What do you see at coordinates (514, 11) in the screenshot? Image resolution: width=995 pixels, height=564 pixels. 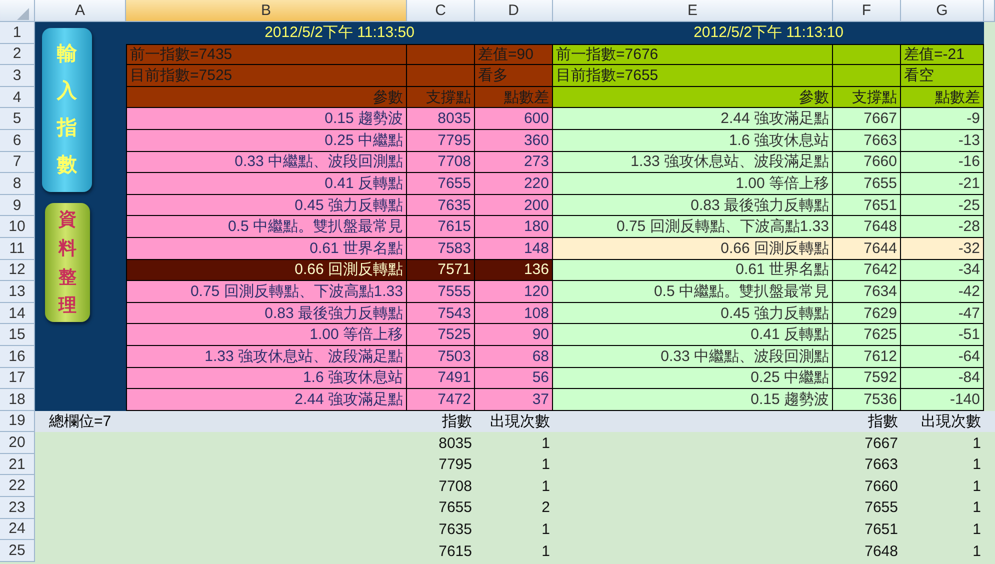 I see `column-header: D` at bounding box center [514, 11].